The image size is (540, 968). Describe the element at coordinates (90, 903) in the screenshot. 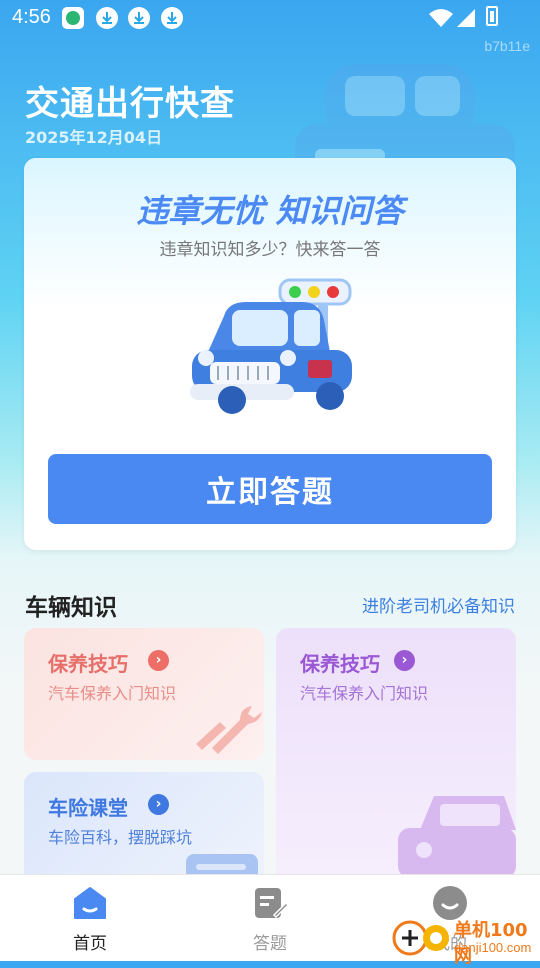

I see `home-icon` at that location.